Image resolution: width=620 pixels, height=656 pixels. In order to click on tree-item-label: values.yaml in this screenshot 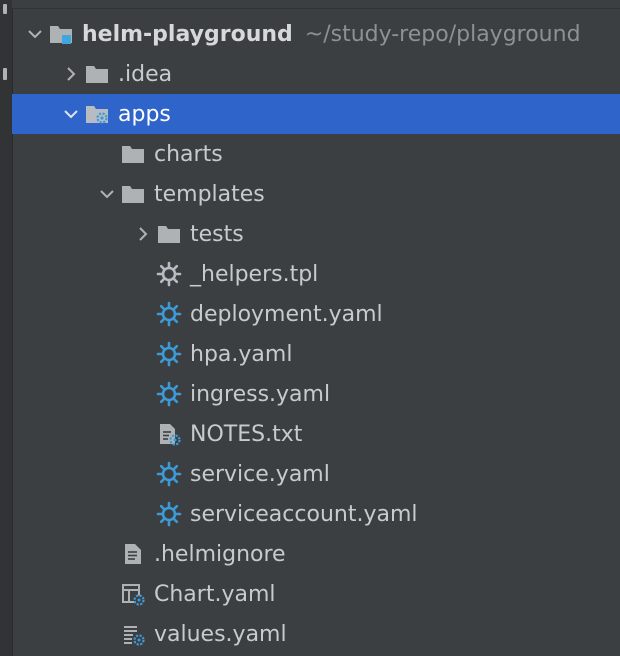, I will do `click(220, 634)`.